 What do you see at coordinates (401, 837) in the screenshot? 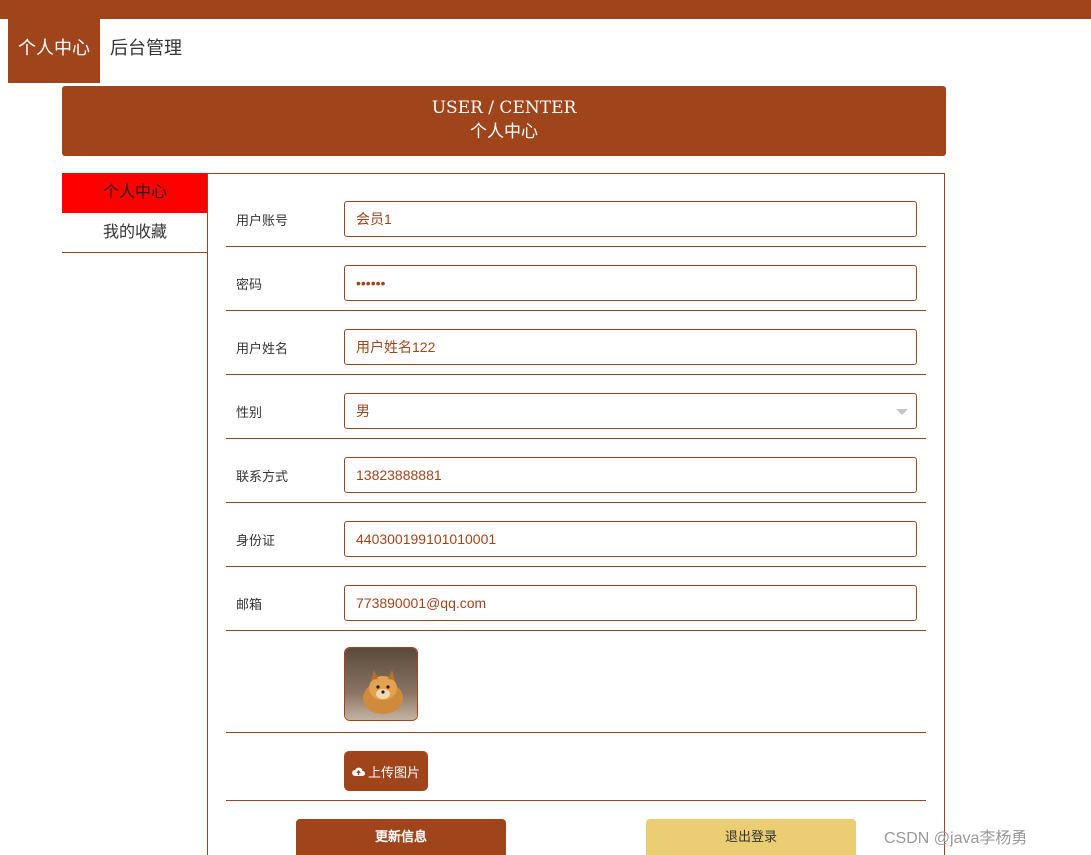
I see `update-info-button: 更新信息` at bounding box center [401, 837].